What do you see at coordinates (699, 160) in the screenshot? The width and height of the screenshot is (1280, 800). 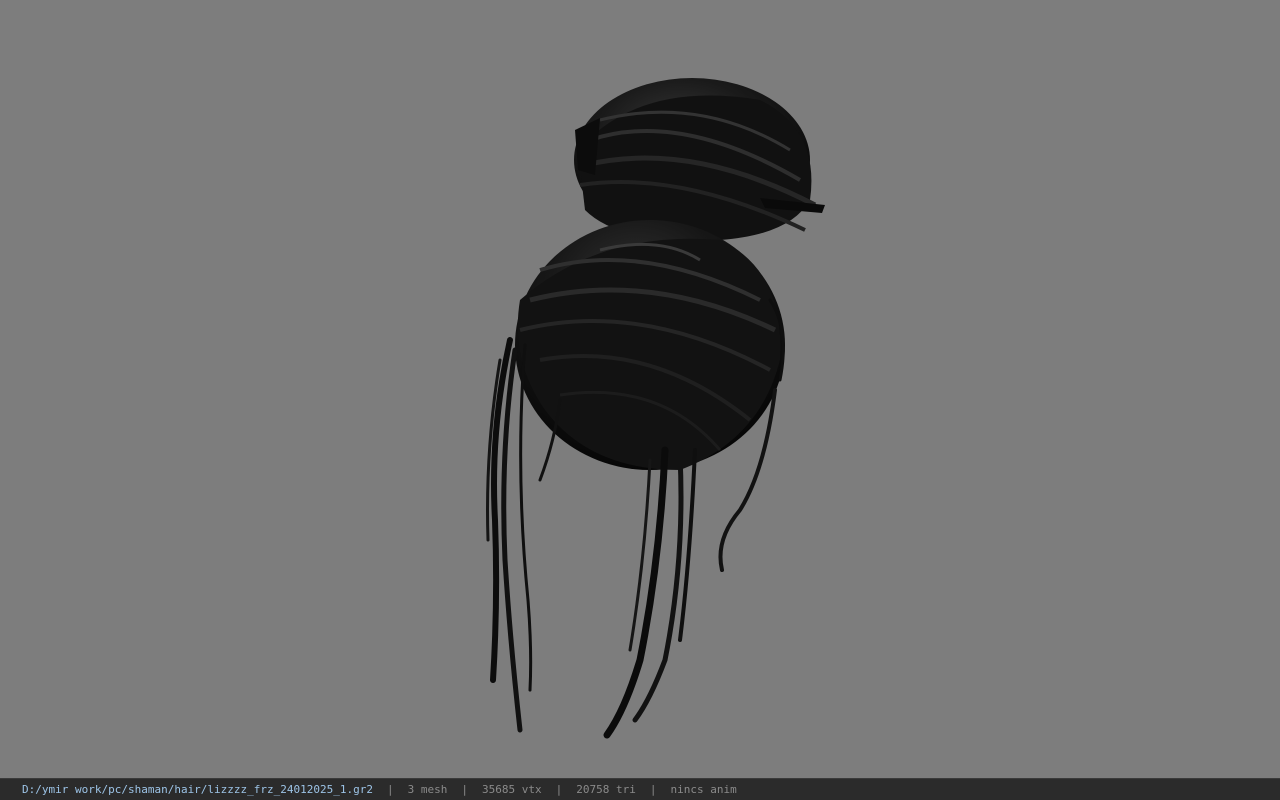 I see `hair-bun` at bounding box center [699, 160].